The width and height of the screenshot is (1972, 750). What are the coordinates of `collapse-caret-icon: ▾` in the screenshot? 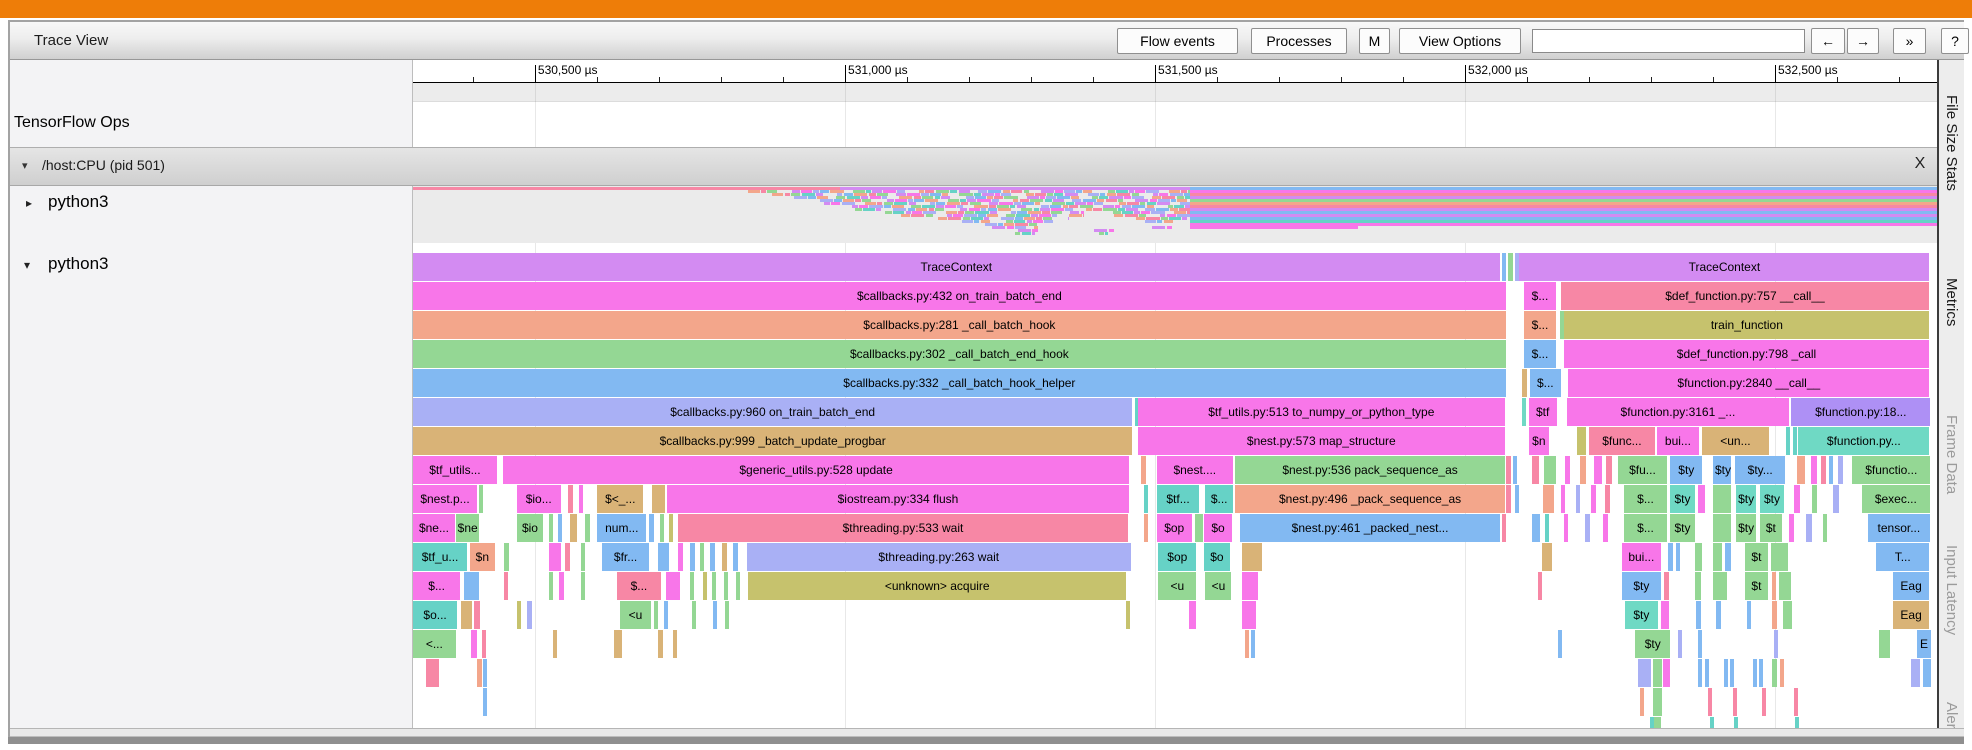 It's located at (25, 165).